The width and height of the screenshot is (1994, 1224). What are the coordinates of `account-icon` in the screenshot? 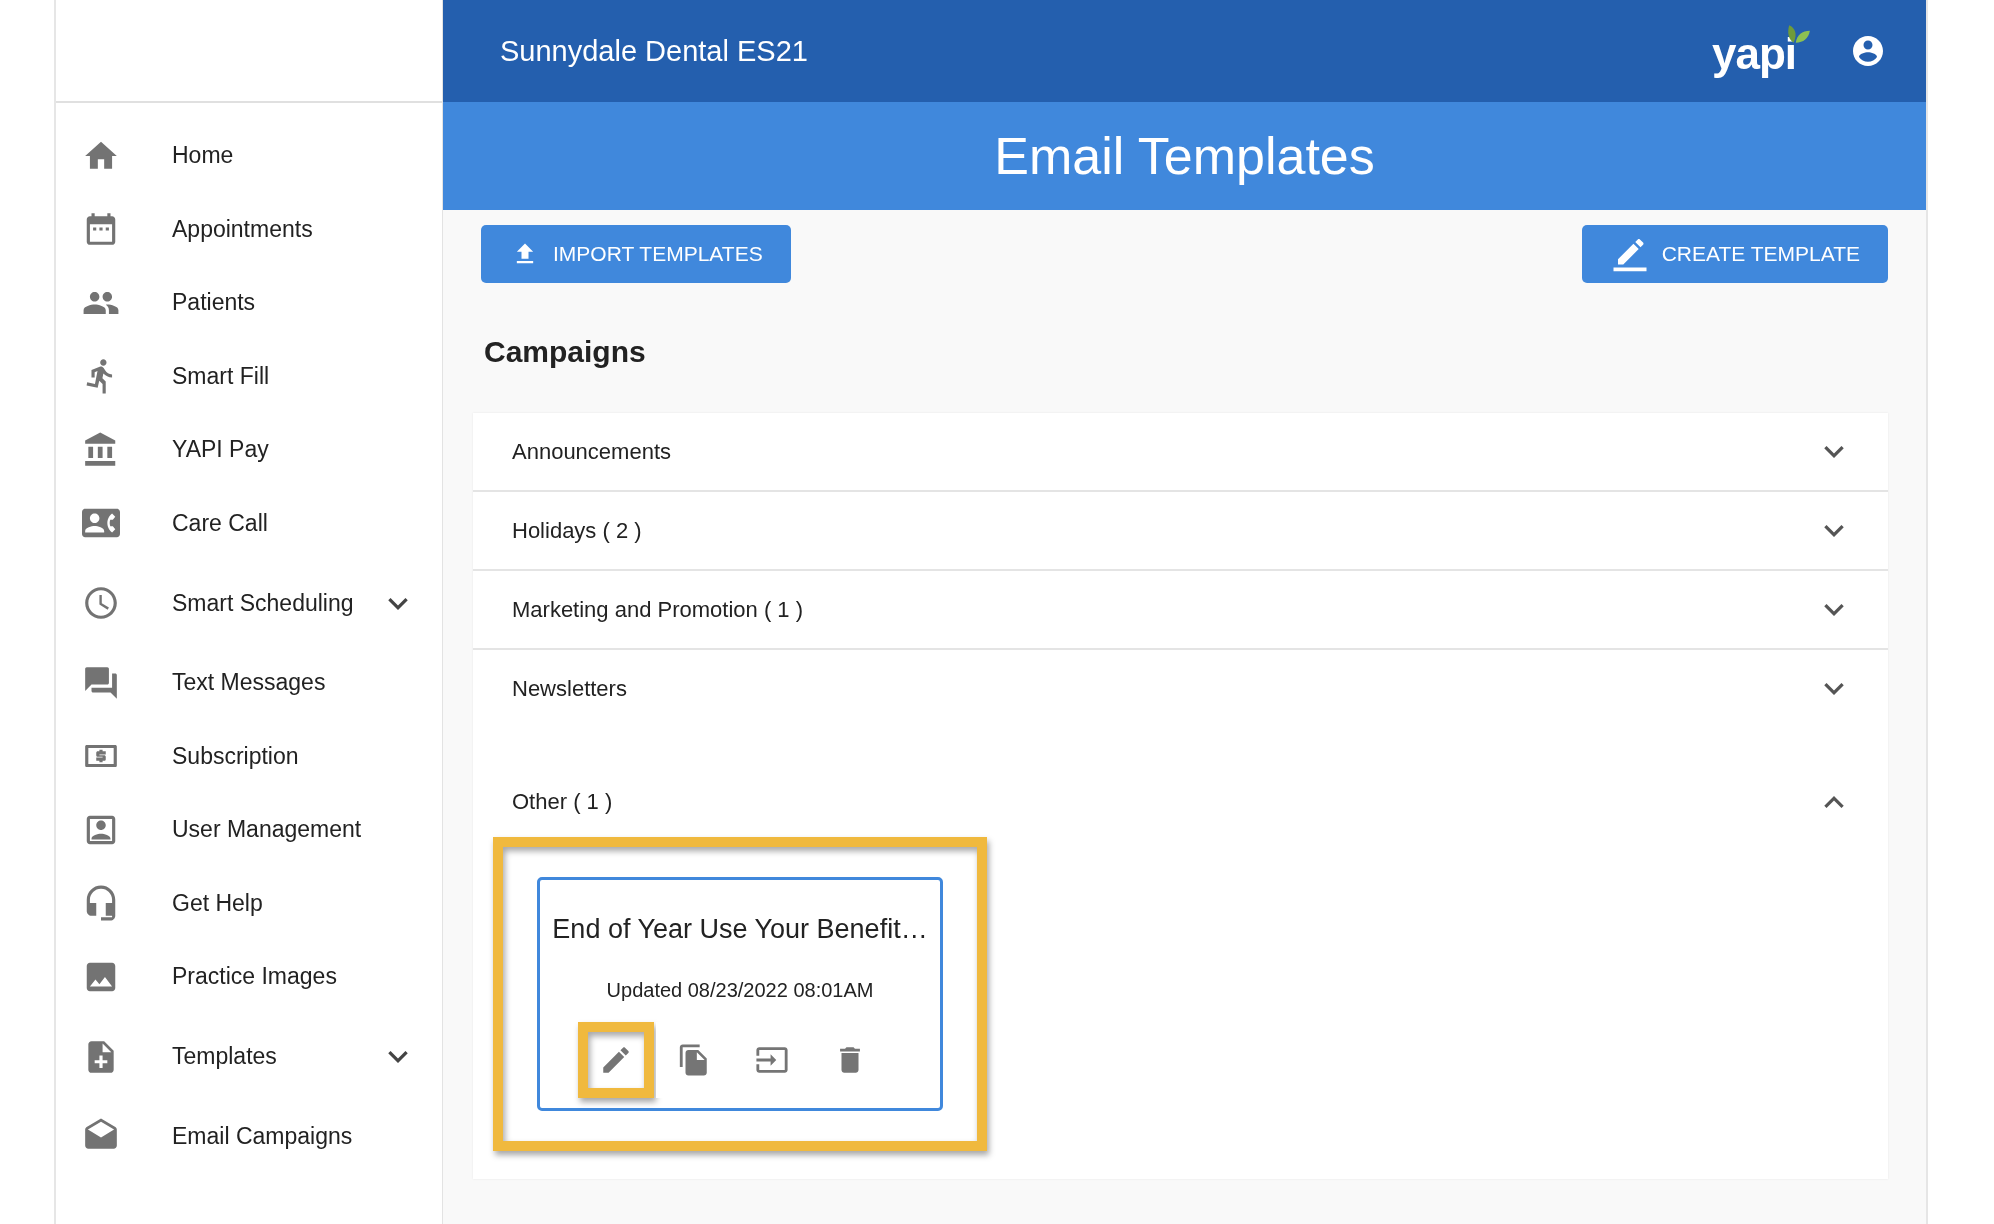 It's located at (1868, 51).